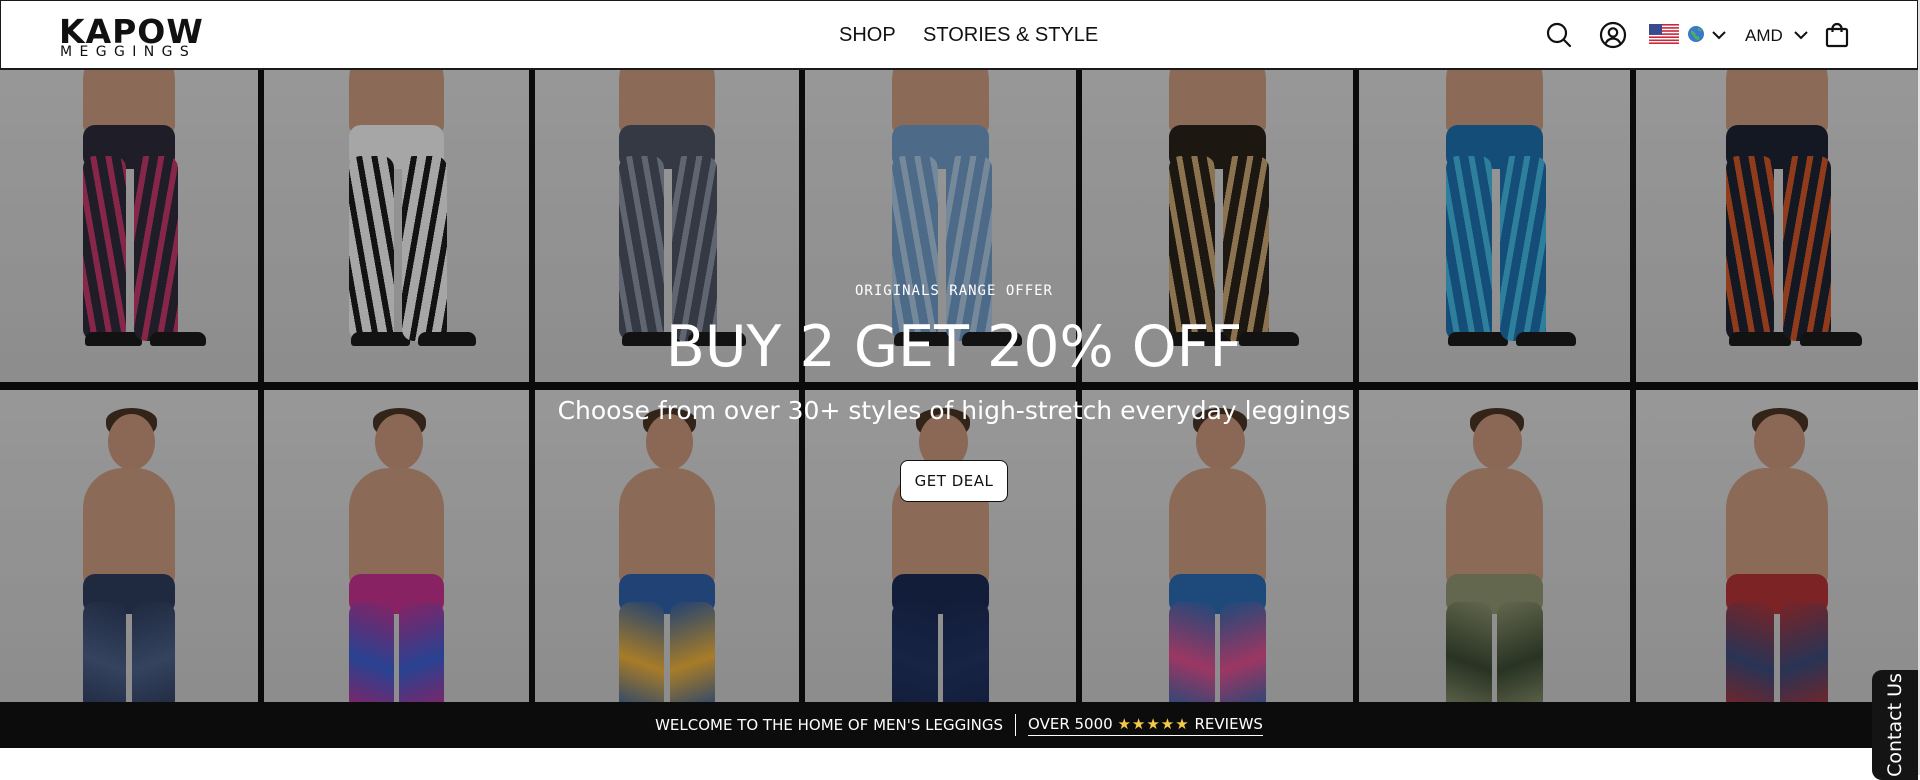 This screenshot has width=1920, height=780. What do you see at coordinates (954, 347) in the screenshot?
I see `hero-title: BUY 2 GET 20% OFF` at bounding box center [954, 347].